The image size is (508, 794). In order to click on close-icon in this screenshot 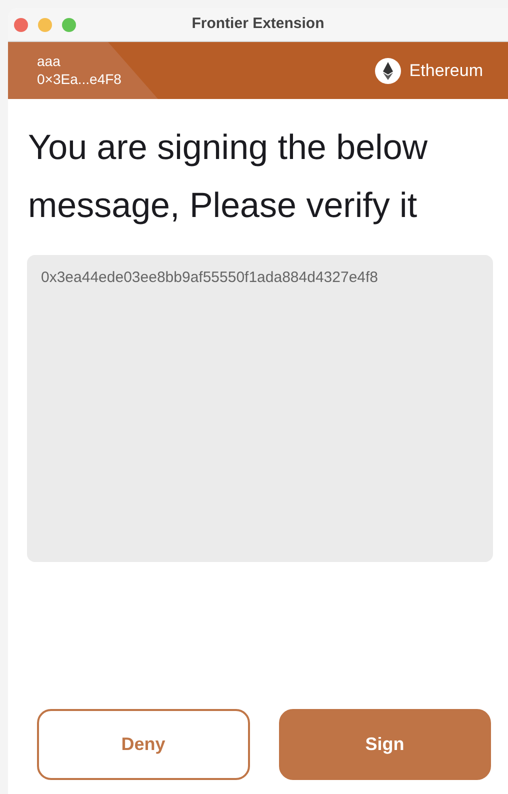, I will do `click(21, 25)`.